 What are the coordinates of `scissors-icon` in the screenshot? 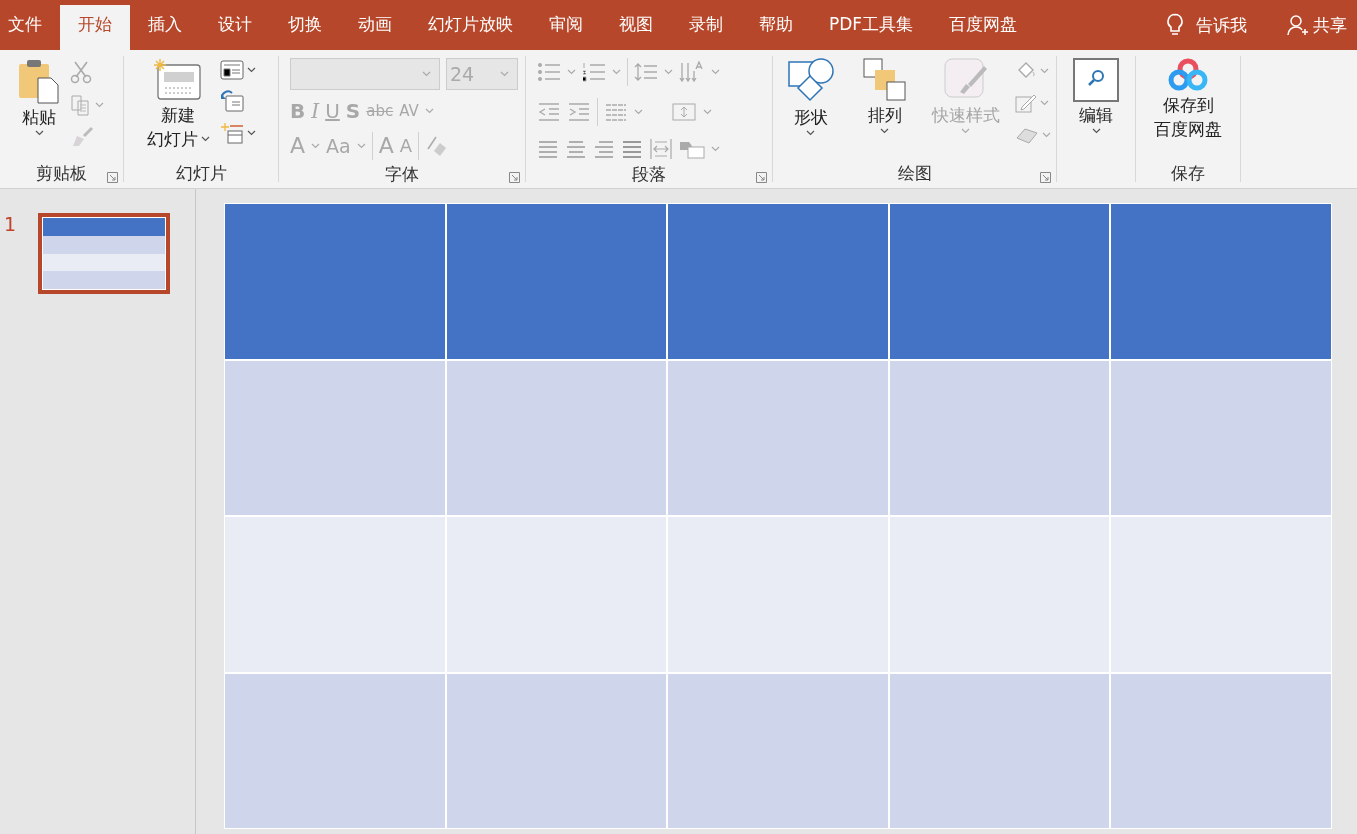 It's located at (81, 72).